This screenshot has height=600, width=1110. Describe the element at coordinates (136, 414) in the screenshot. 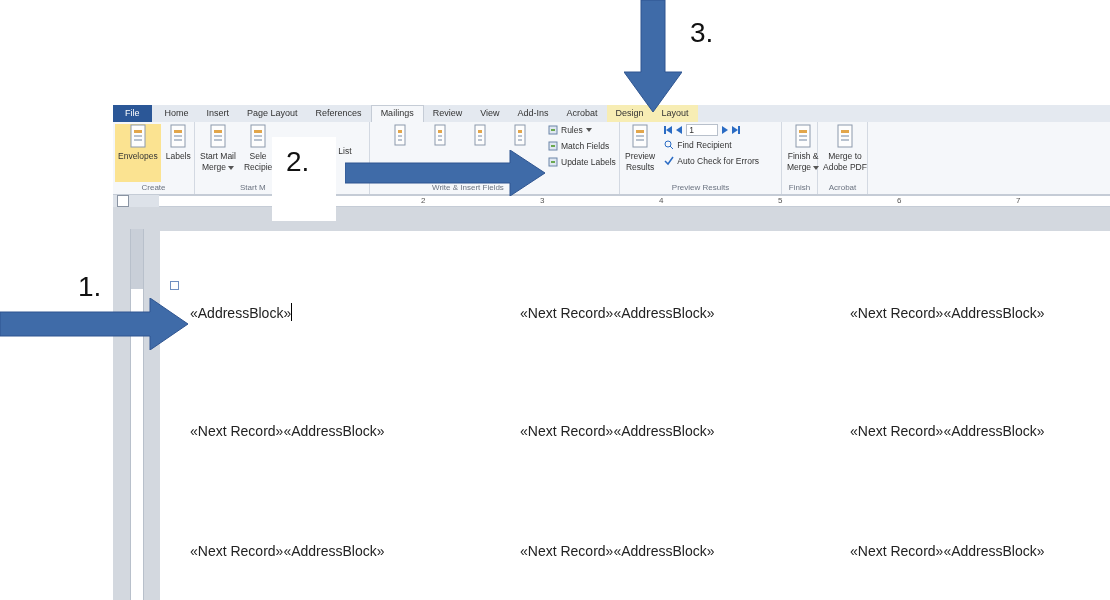

I see `vertical-ruler` at that location.